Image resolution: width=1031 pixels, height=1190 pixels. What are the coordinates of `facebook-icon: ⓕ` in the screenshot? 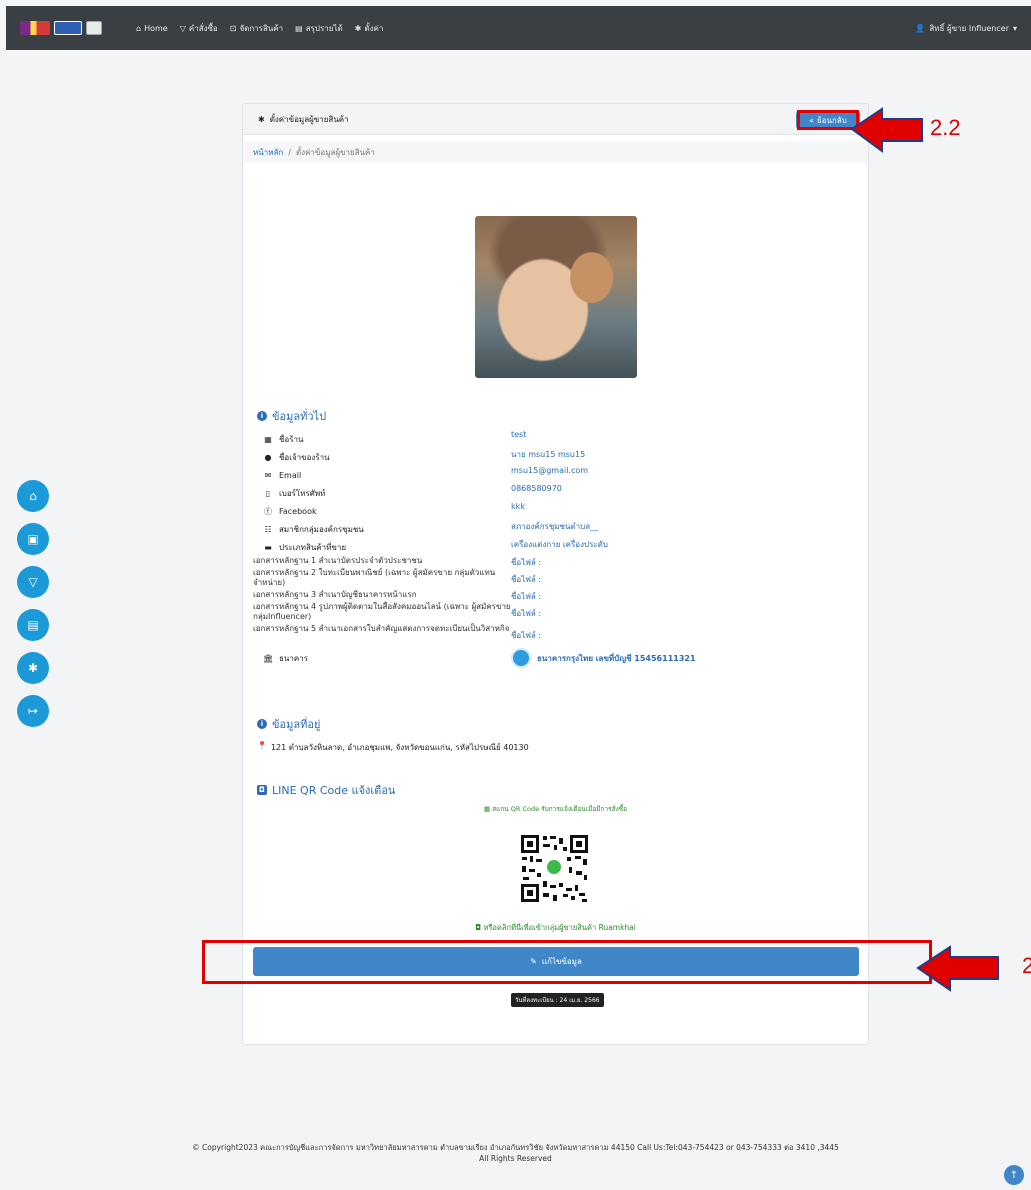 It's located at (268, 511).